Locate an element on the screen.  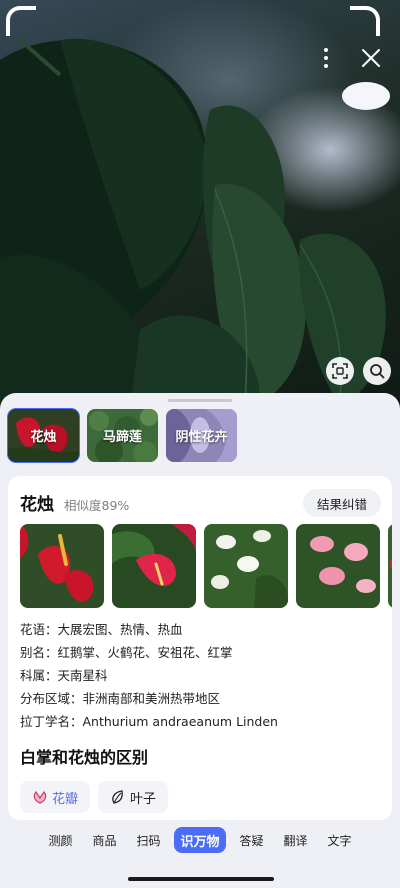
mode-identify-everything: 识万物 is located at coordinates (200, 840).